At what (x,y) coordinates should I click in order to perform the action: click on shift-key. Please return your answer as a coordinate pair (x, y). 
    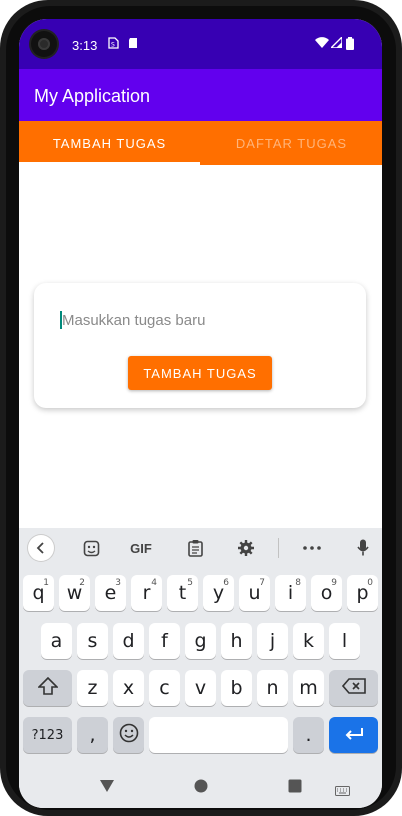
    Looking at the image, I should click on (47, 688).